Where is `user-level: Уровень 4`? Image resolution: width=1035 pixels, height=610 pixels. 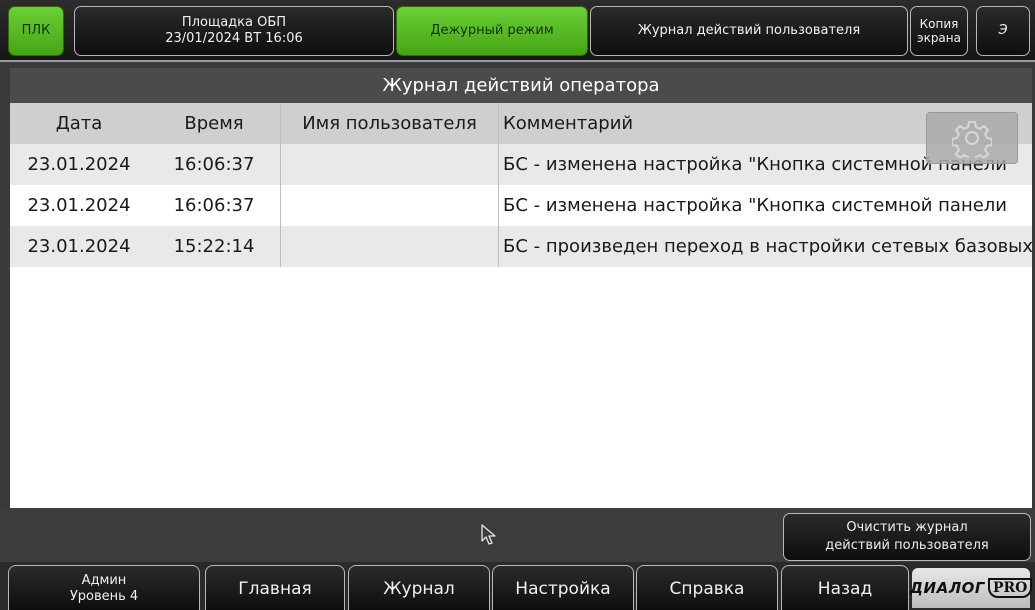
user-level: Уровень 4 is located at coordinates (104, 596).